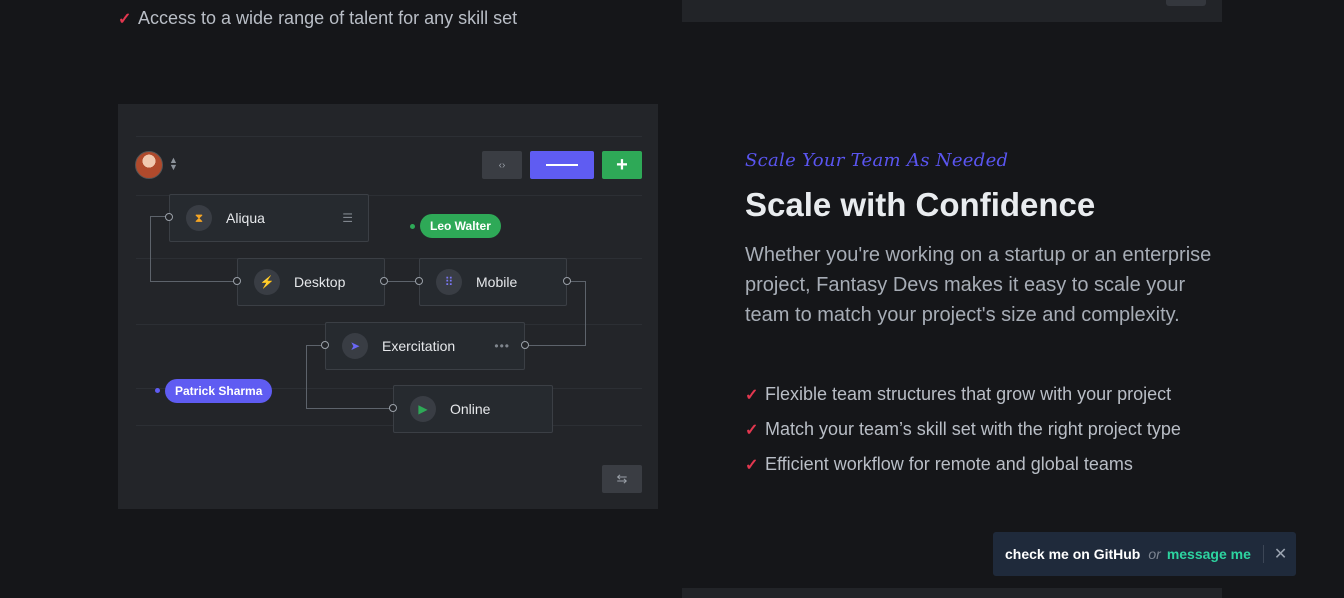 The image size is (1344, 598). I want to click on tag-patrick-sharma: Patrick Sharma, so click(219, 391).